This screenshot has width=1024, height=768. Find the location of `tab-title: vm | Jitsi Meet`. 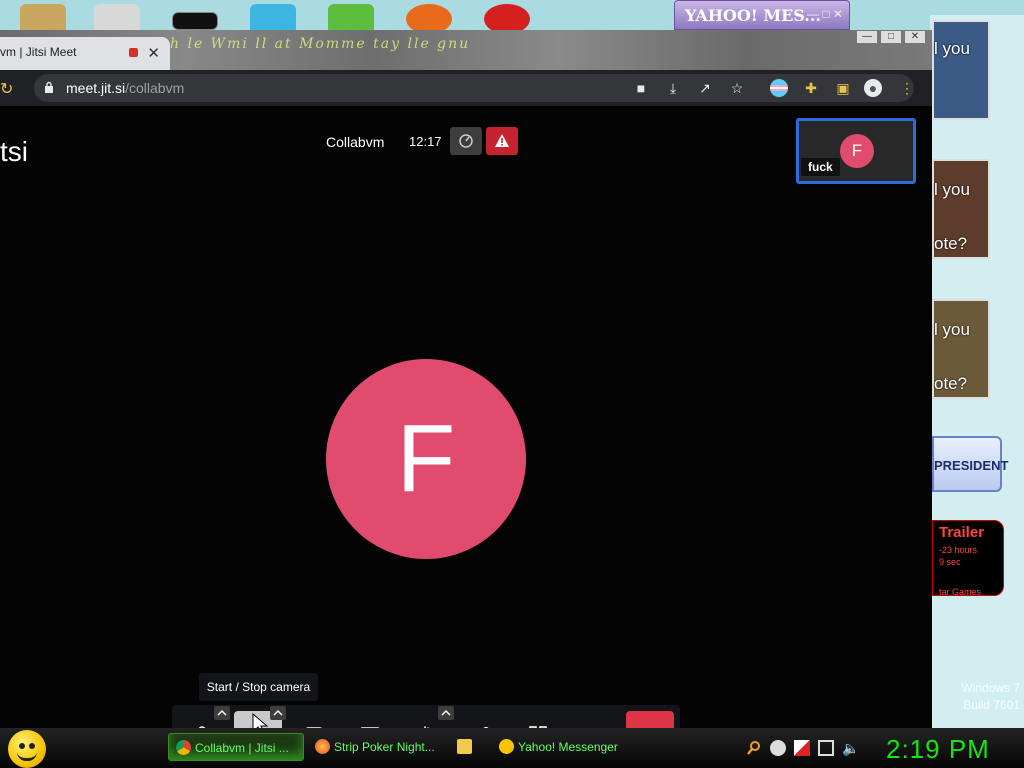

tab-title: vm | Jitsi Meet is located at coordinates (38, 52).